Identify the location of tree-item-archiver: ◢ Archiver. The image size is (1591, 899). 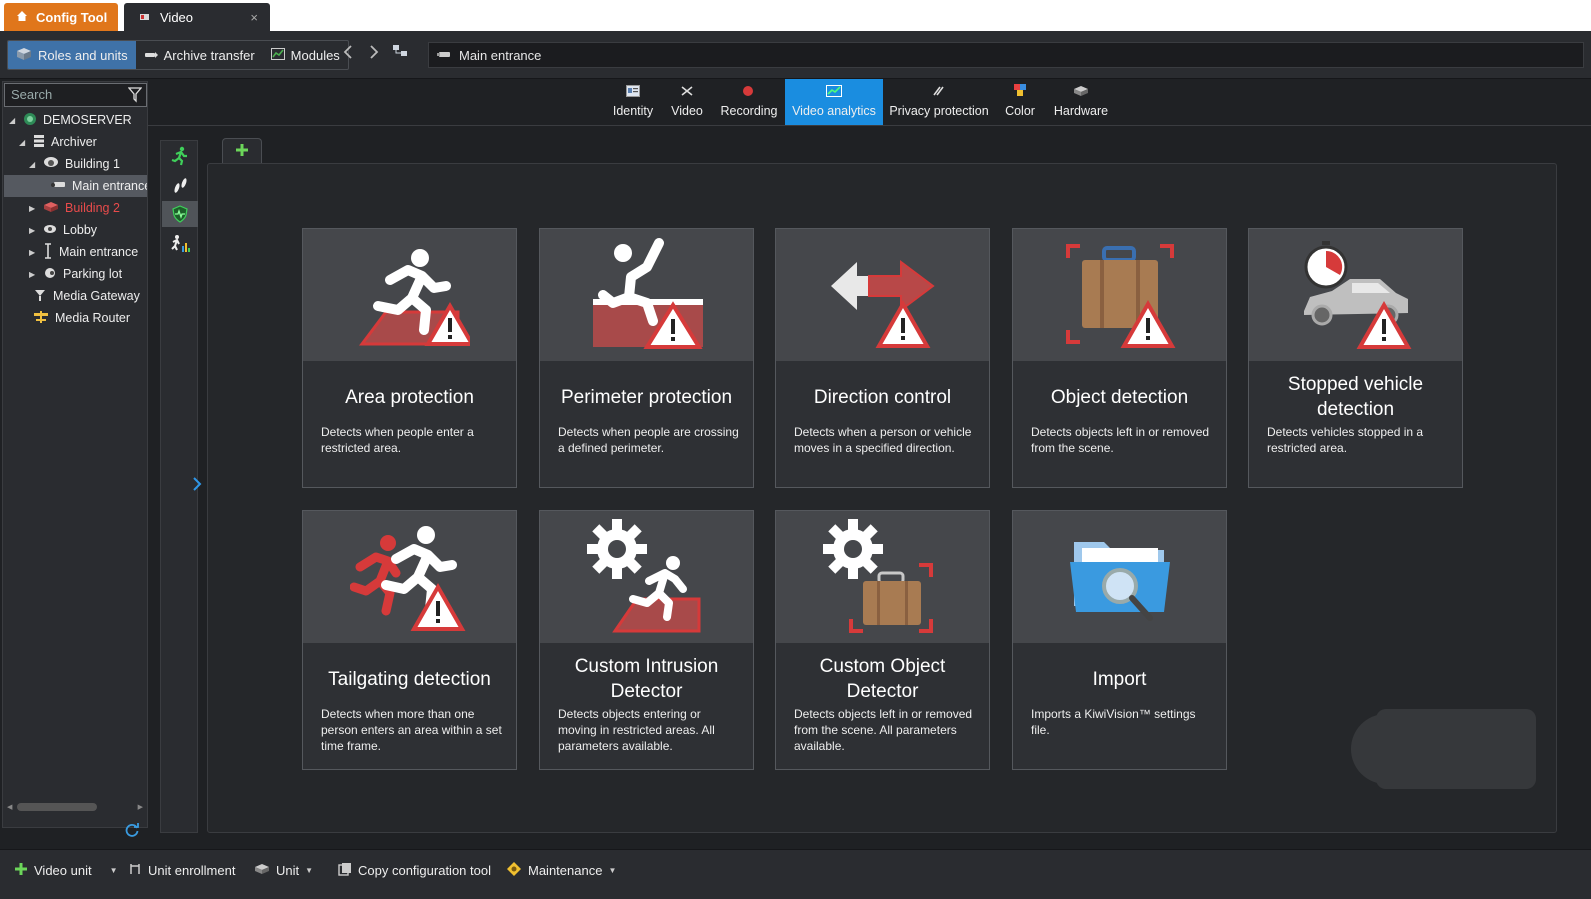
(58, 142).